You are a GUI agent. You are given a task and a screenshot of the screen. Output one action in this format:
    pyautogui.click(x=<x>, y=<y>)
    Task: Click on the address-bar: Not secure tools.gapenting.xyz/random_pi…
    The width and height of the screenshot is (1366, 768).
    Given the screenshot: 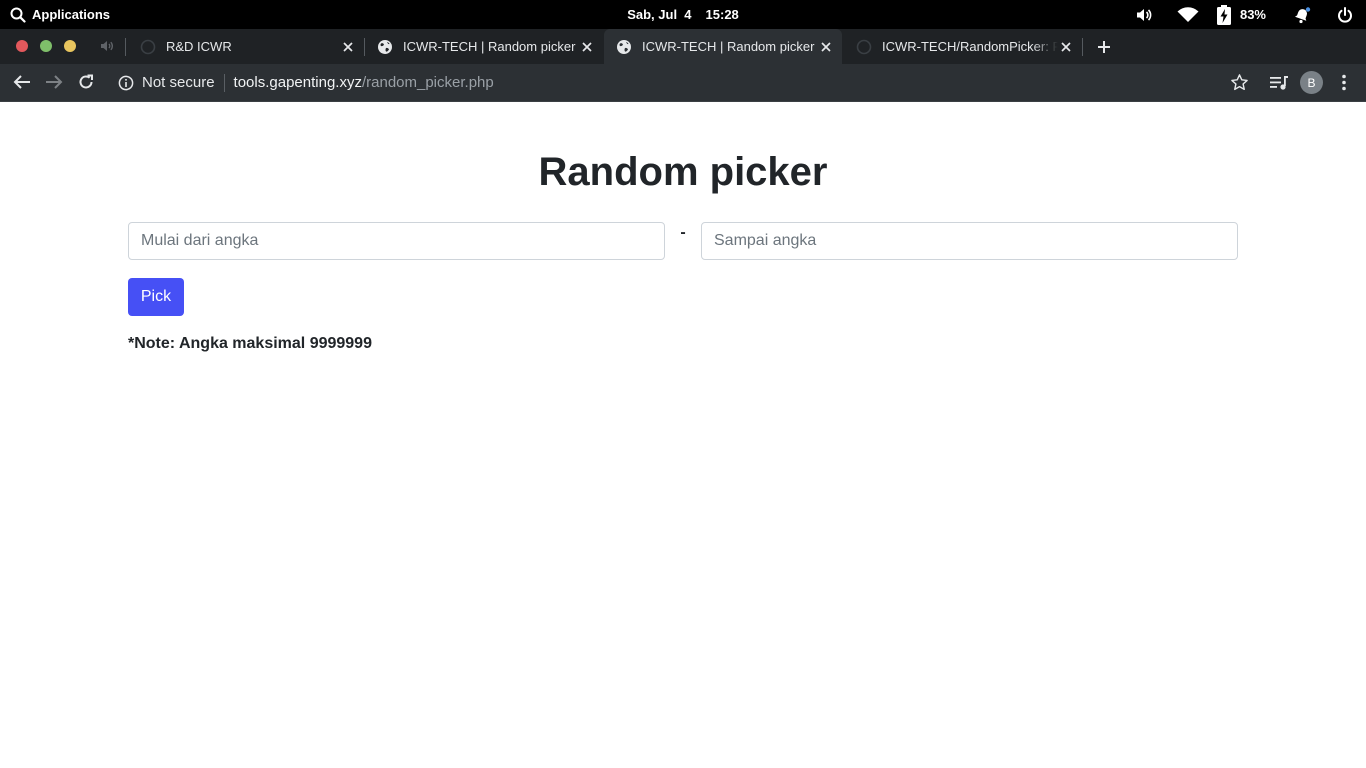 What is the action you would take?
    pyautogui.click(x=685, y=82)
    